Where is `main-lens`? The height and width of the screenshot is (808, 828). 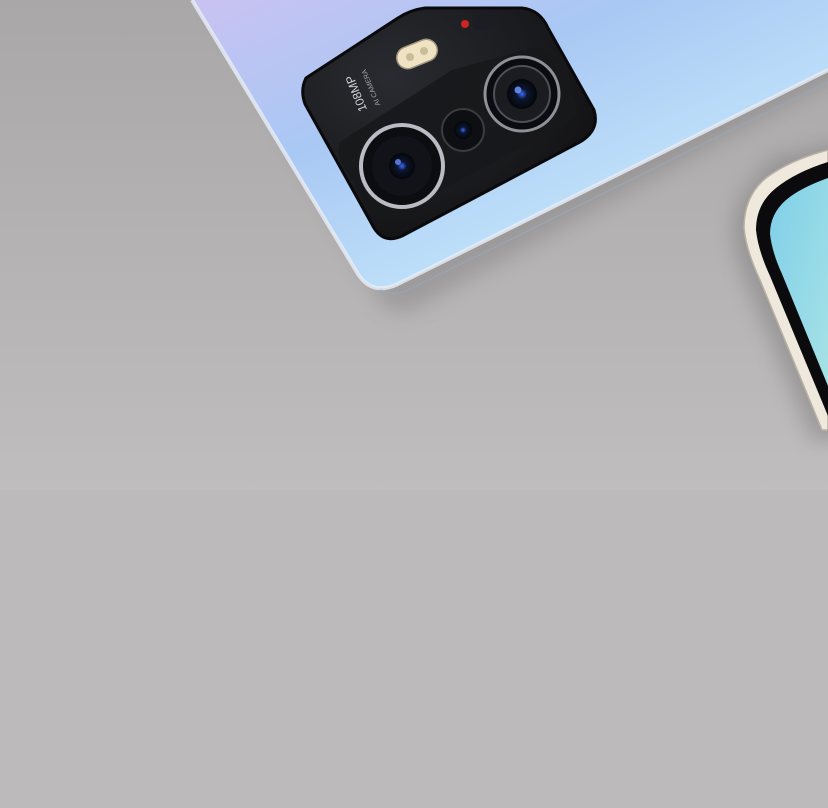
main-lens is located at coordinates (402, 166).